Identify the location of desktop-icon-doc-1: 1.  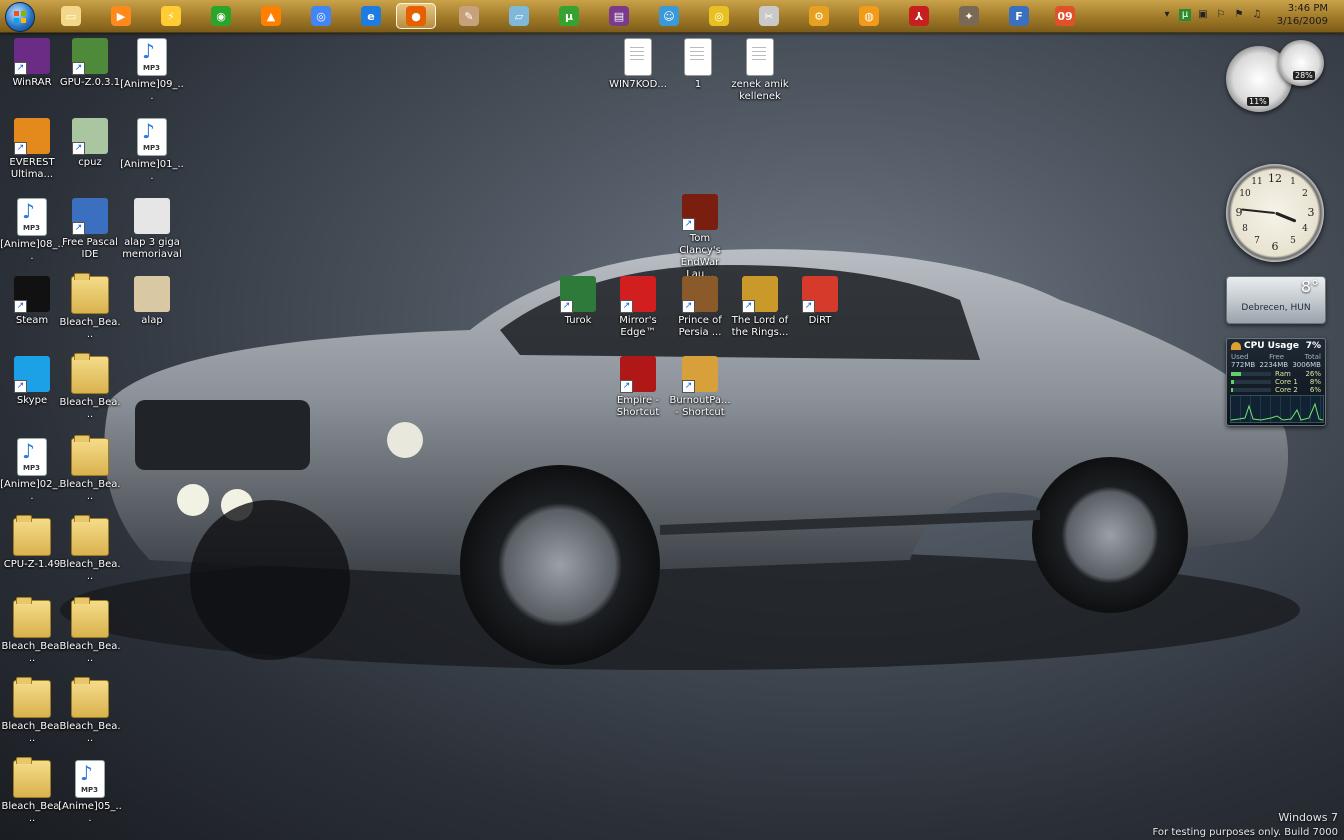
(698, 64).